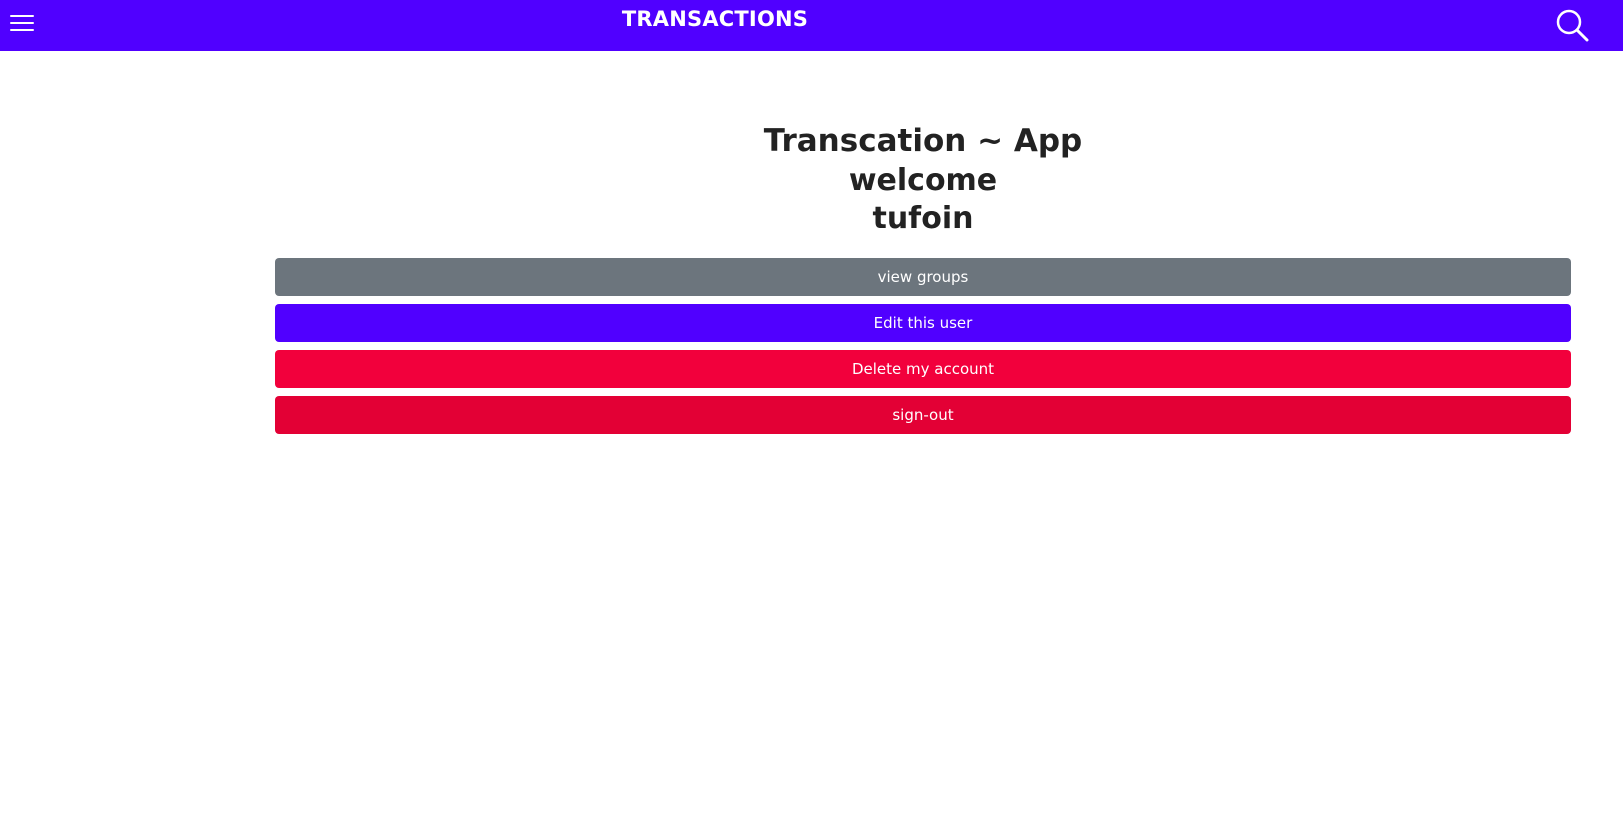 This screenshot has height=817, width=1623. Describe the element at coordinates (22, 23) in the screenshot. I see `menu-icon` at that location.